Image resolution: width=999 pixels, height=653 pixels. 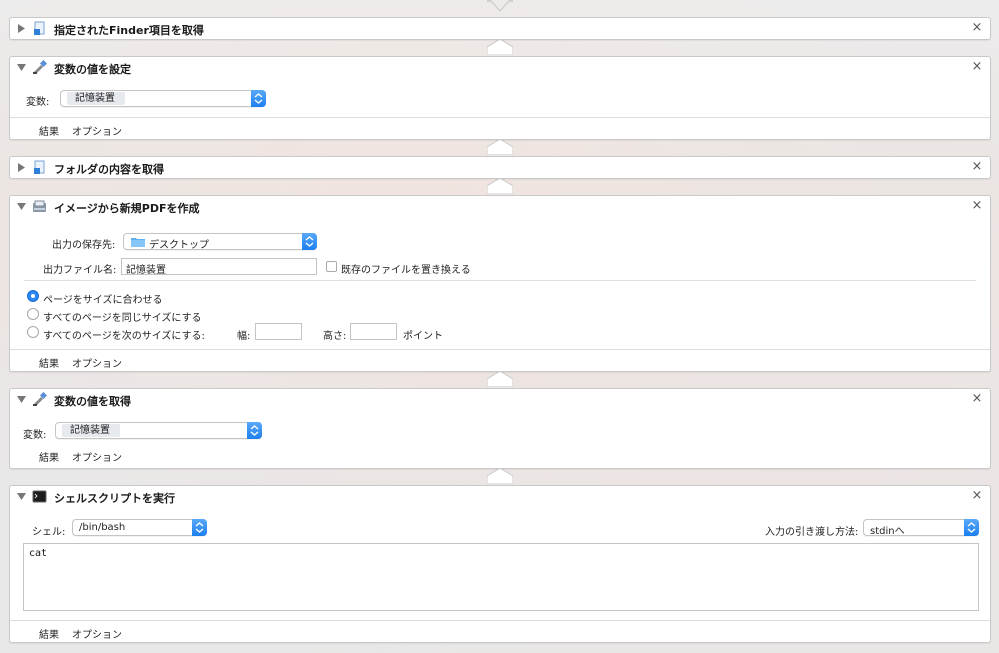 I want to click on save-location-value: デスクトップ, so click(x=179, y=245).